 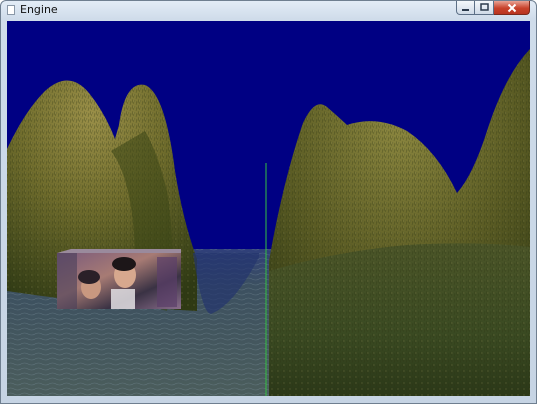 What do you see at coordinates (119, 279) in the screenshot?
I see `video-cube` at bounding box center [119, 279].